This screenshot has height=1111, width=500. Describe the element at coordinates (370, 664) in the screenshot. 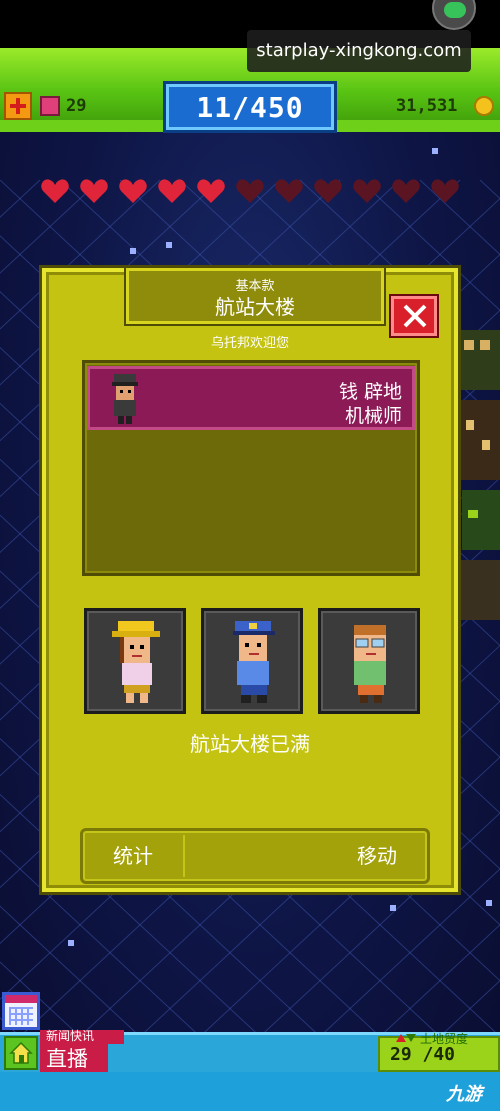

I see `worker-goggles-icon` at that location.